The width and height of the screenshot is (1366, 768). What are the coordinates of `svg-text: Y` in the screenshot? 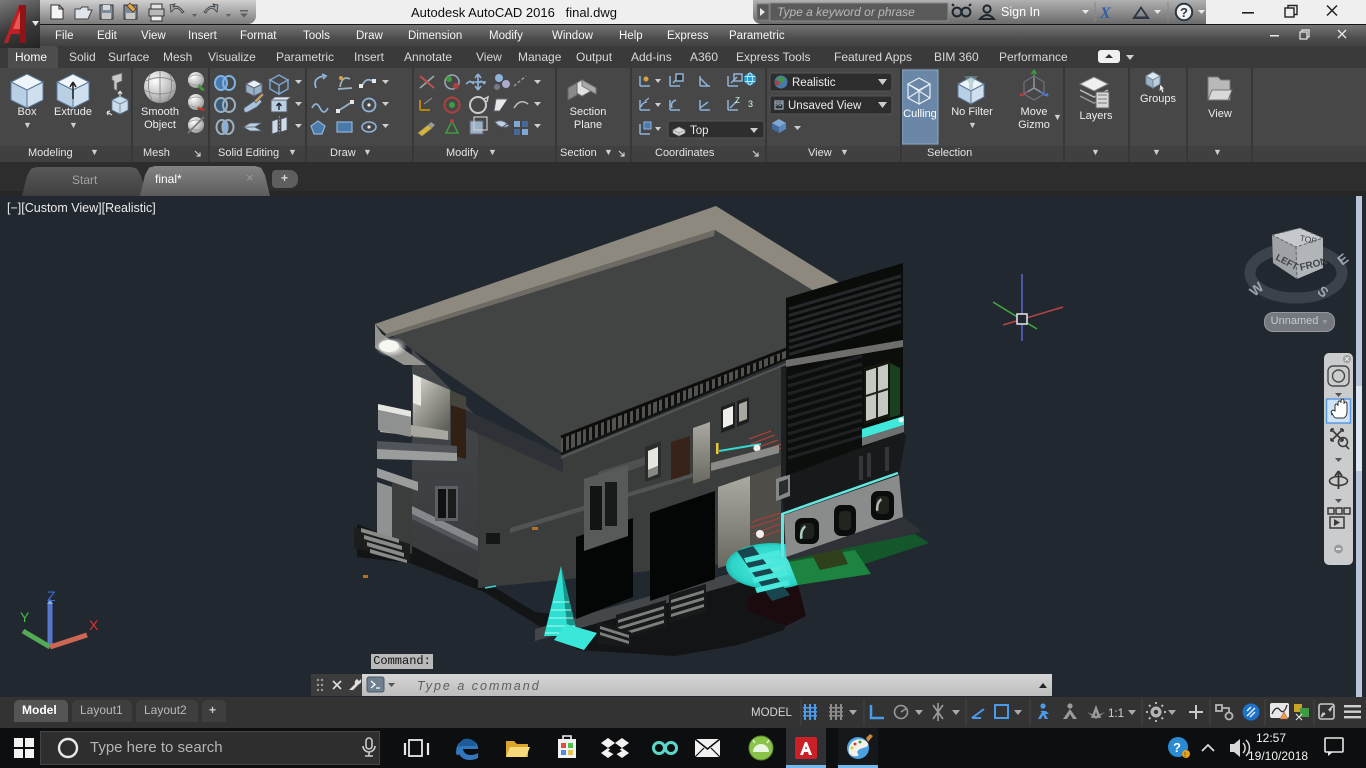 It's located at (25, 617).